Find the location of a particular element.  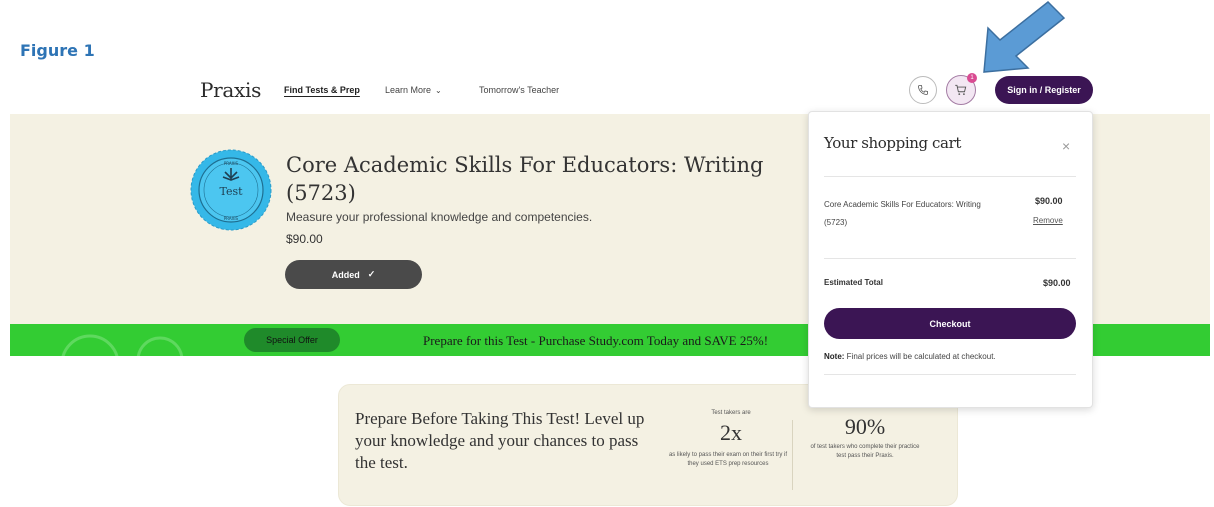

stat1-label: Test takers are is located at coordinates (731, 413).